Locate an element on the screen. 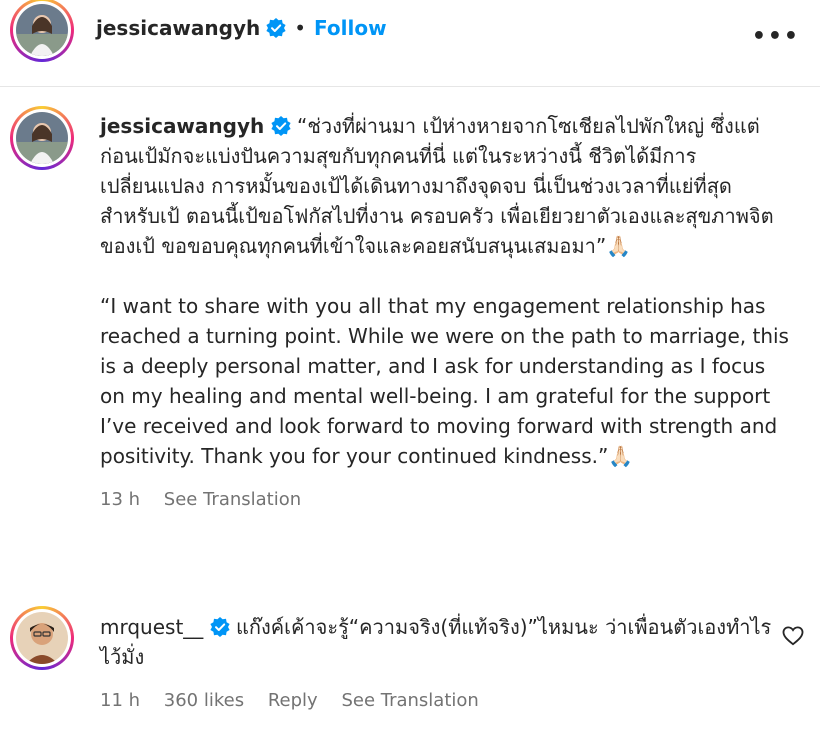 Image resolution: width=820 pixels, height=731 pixels. caption-author-username: jessicawangyh is located at coordinates (182, 126).